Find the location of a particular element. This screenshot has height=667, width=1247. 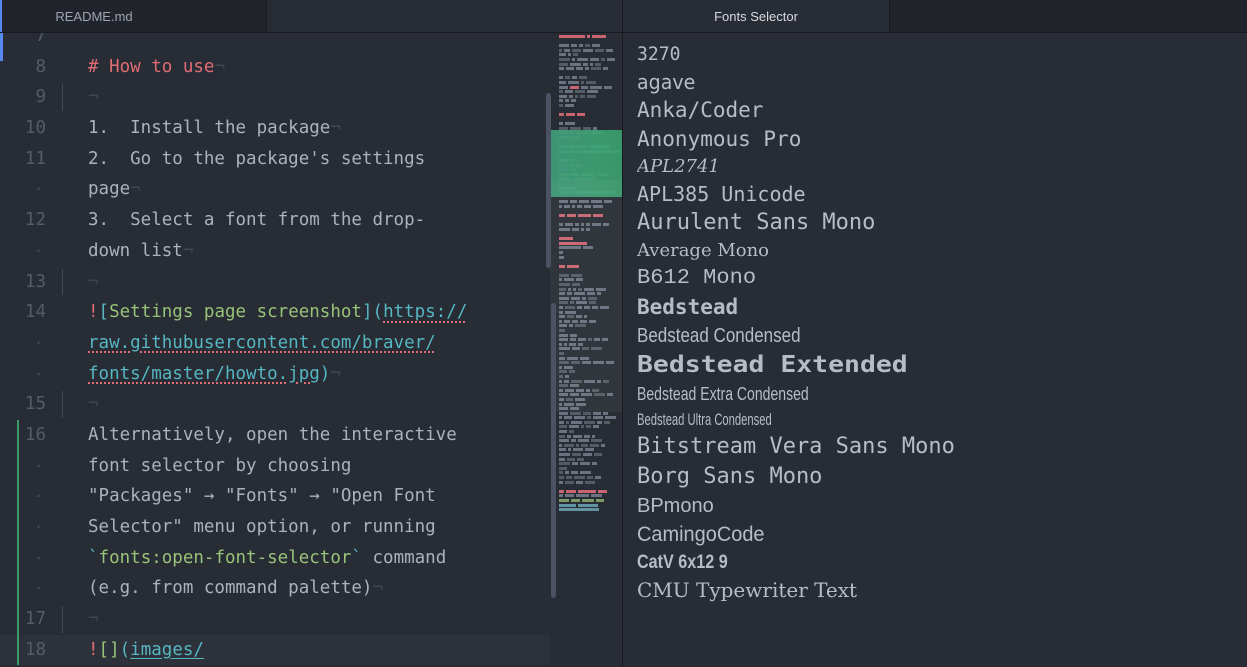

tab-fonts-selector-label: Fonts Selector is located at coordinates (756, 16).